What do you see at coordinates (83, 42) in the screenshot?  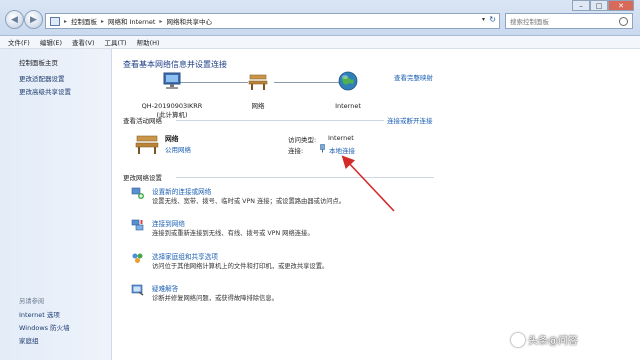 I see `menu-view: 查看(V)` at bounding box center [83, 42].